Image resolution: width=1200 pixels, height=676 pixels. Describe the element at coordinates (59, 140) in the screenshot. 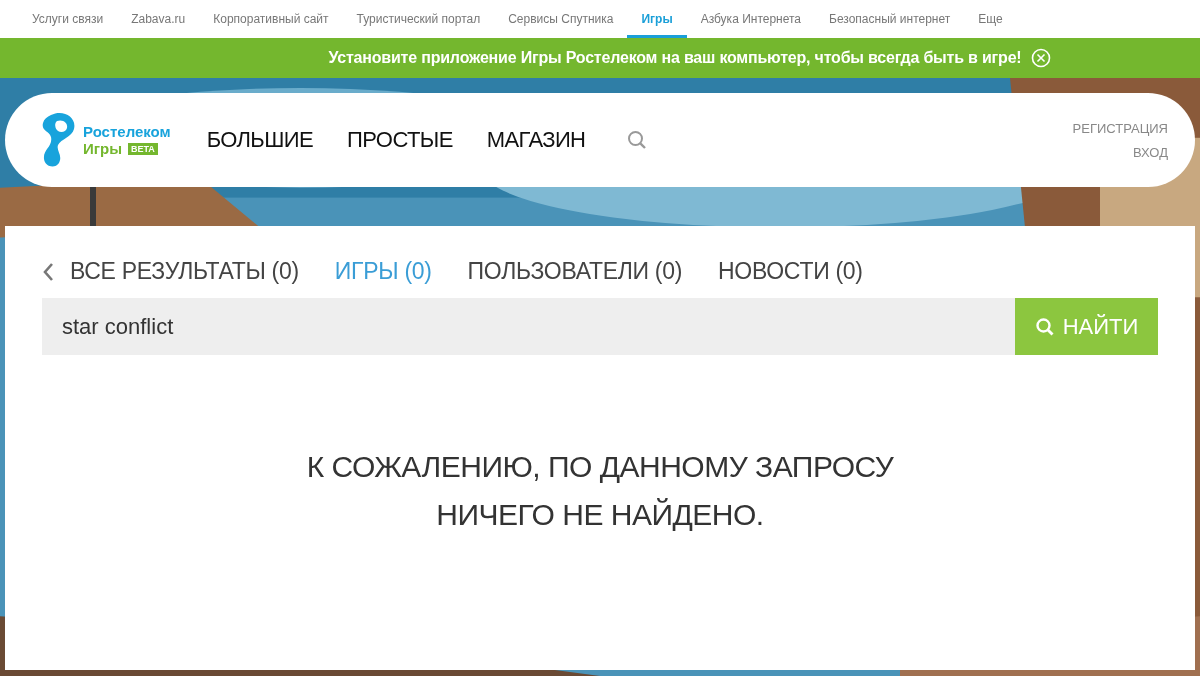

I see `logo-icon` at that location.